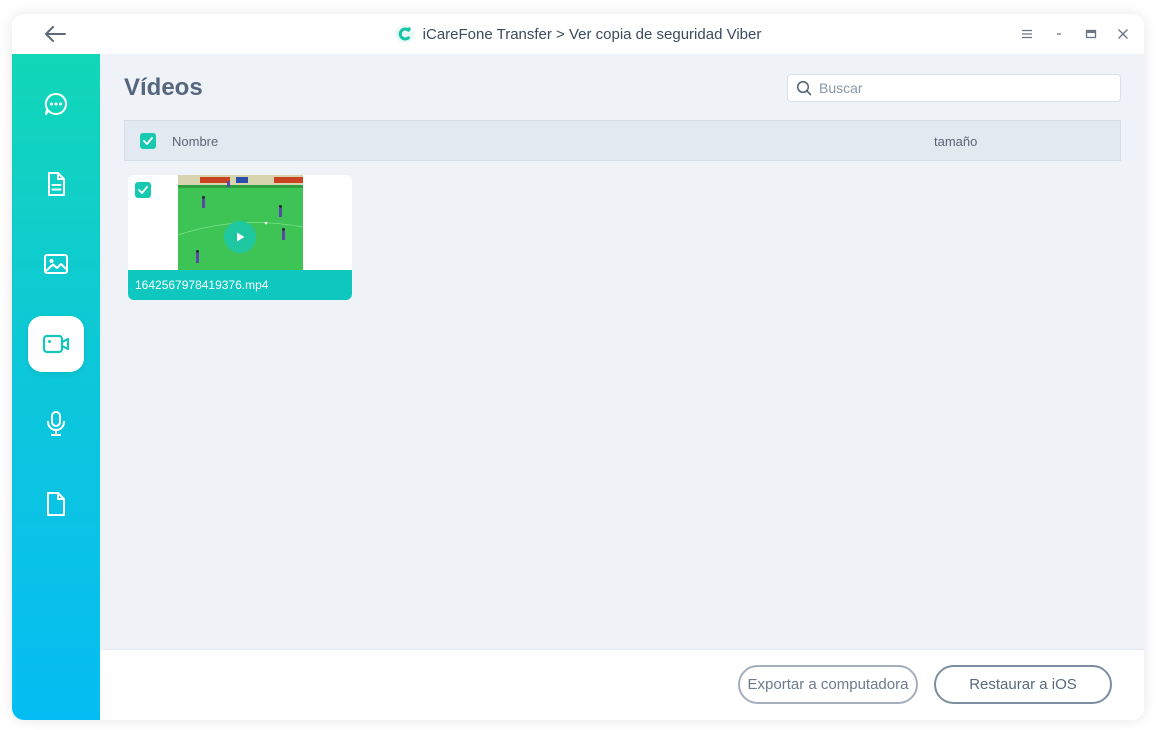  What do you see at coordinates (56, 387) in the screenshot?
I see `sidebar` at bounding box center [56, 387].